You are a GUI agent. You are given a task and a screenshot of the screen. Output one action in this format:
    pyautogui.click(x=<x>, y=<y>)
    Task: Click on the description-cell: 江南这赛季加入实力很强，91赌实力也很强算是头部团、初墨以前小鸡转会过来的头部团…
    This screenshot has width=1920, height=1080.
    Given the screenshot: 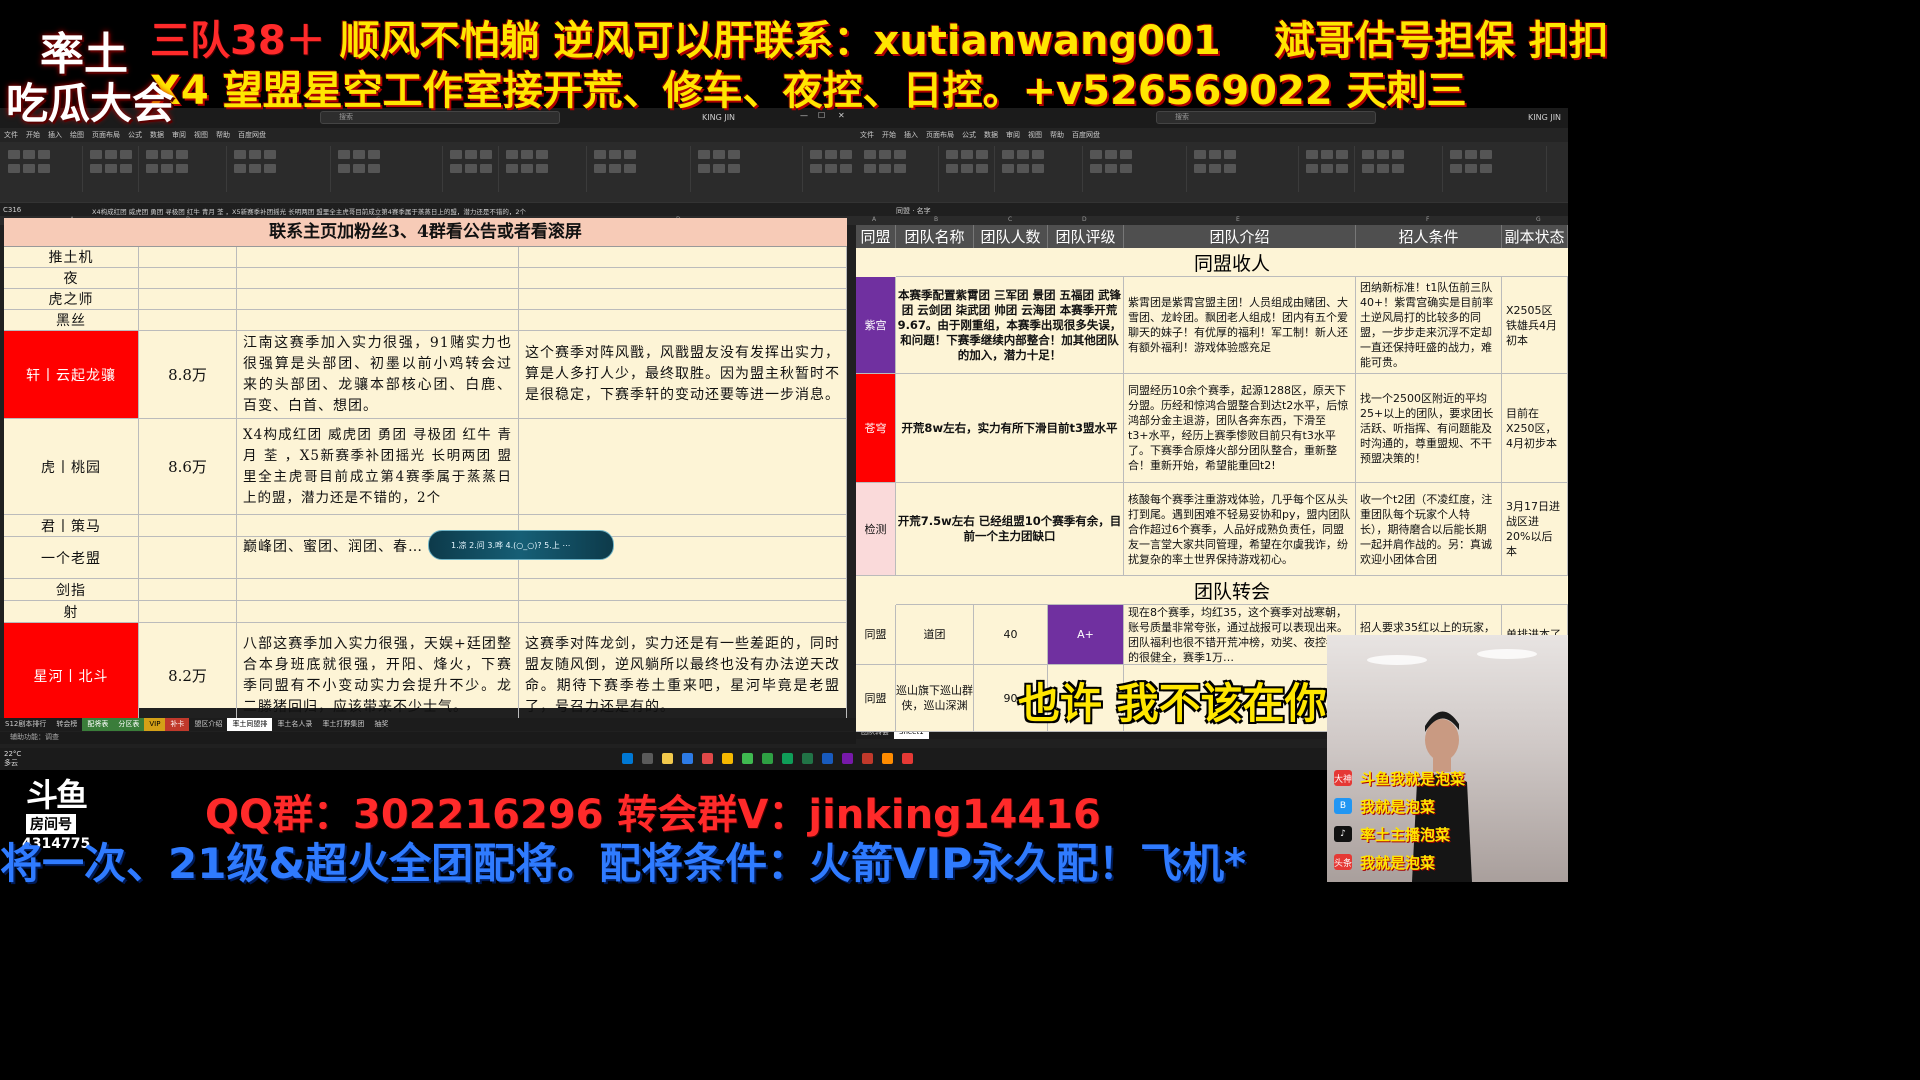 What is the action you would take?
    pyautogui.click(x=378, y=375)
    